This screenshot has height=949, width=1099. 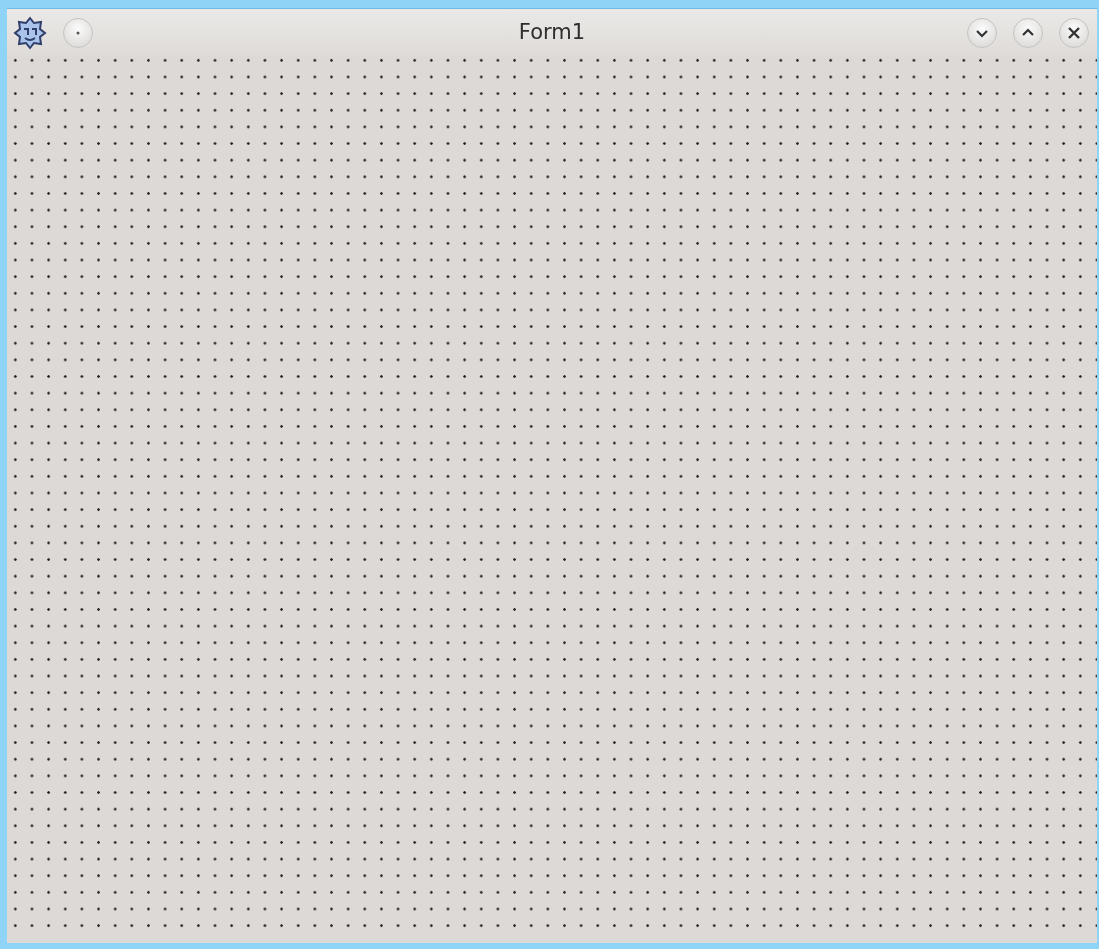 I want to click on chevron-up-icon, so click(x=1028, y=32).